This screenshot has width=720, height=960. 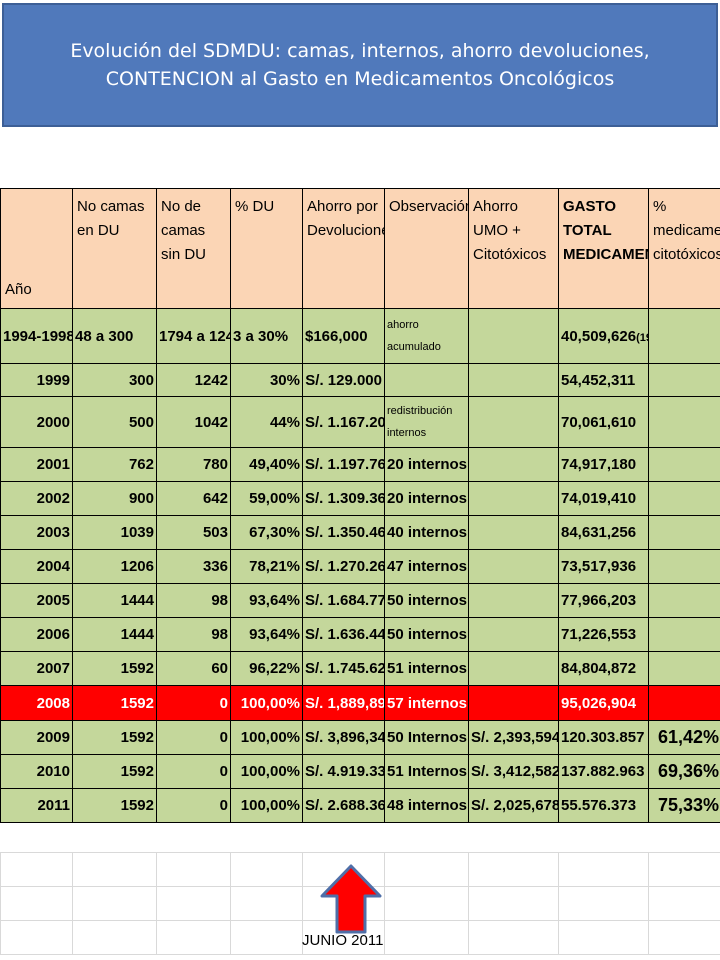 I want to click on cell-pct-du: 67,30%, so click(x=266, y=532).